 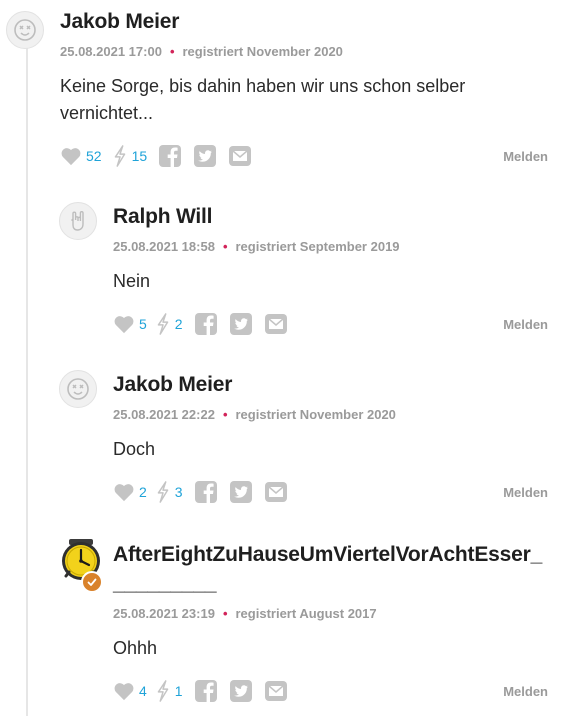 What do you see at coordinates (333, 554) in the screenshot?
I see `author-name-line: AfterEightZuHauseUmViertelVorAchtEsser_` at bounding box center [333, 554].